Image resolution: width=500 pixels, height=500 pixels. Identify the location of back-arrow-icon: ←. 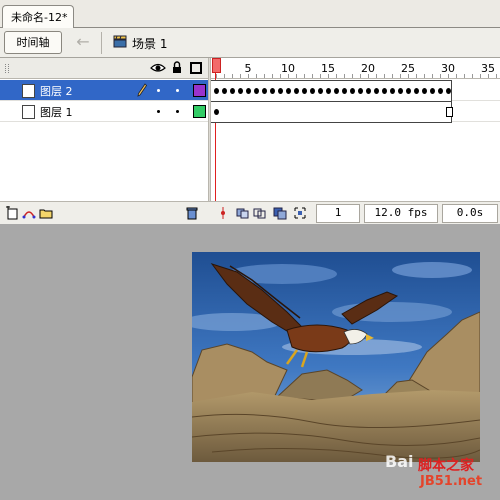
(83, 43).